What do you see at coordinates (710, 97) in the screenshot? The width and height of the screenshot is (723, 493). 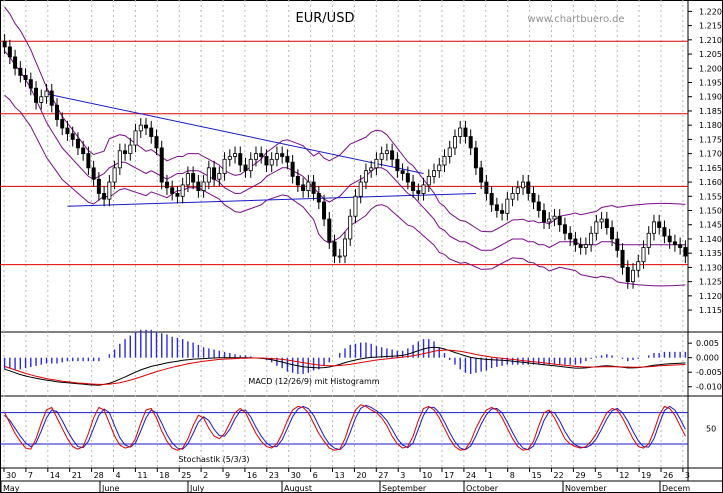 I see `price-tick-label: 1.190` at bounding box center [710, 97].